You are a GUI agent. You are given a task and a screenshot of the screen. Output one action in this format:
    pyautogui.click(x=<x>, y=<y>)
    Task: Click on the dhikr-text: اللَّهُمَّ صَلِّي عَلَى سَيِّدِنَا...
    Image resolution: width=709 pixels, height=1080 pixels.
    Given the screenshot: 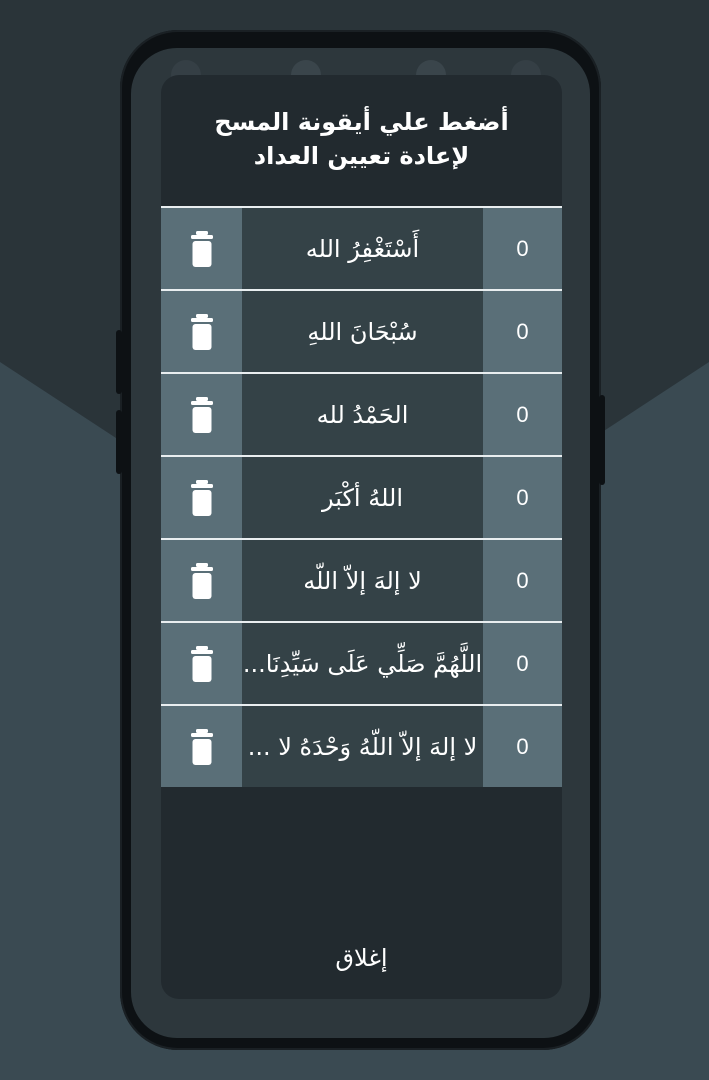 What is the action you would take?
    pyautogui.click(x=362, y=663)
    